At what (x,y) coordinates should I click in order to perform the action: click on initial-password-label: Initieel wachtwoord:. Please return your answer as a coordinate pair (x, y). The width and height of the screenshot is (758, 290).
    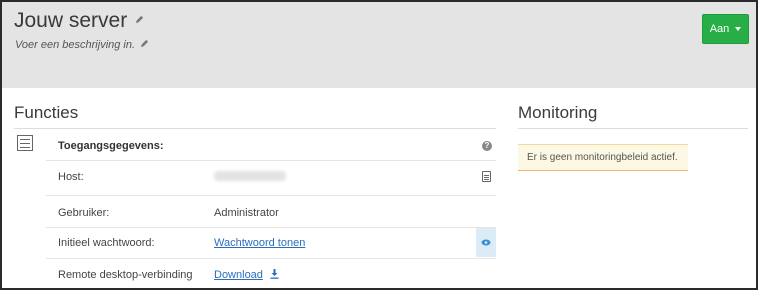
    Looking at the image, I should click on (106, 243).